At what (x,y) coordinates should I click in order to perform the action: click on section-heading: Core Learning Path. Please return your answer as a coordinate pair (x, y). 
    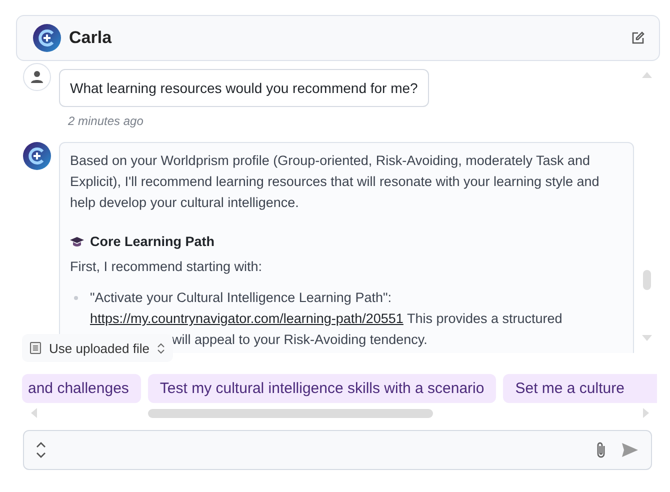
    Looking at the image, I should click on (152, 242).